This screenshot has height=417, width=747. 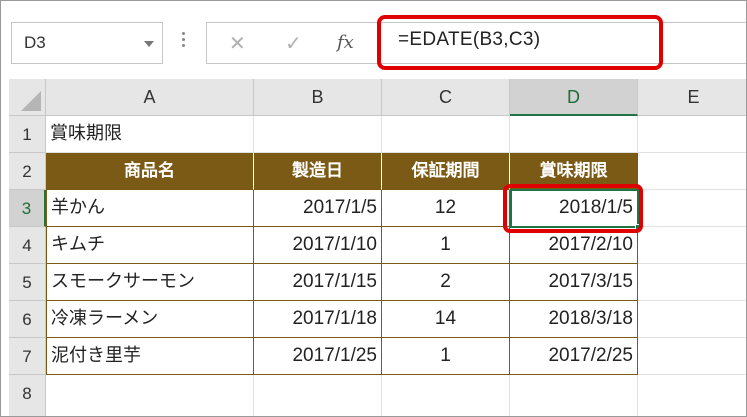 I want to click on table-cell-made: 2017/1/18, so click(x=318, y=319).